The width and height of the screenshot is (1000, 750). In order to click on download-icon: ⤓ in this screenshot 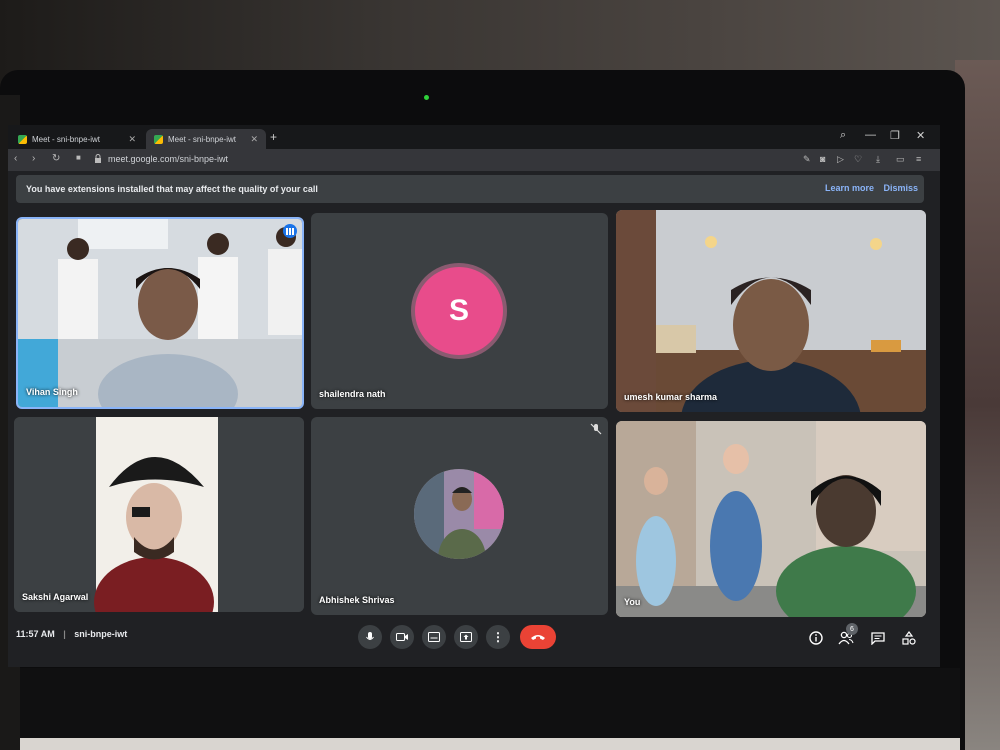, I will do `click(878, 159)`.